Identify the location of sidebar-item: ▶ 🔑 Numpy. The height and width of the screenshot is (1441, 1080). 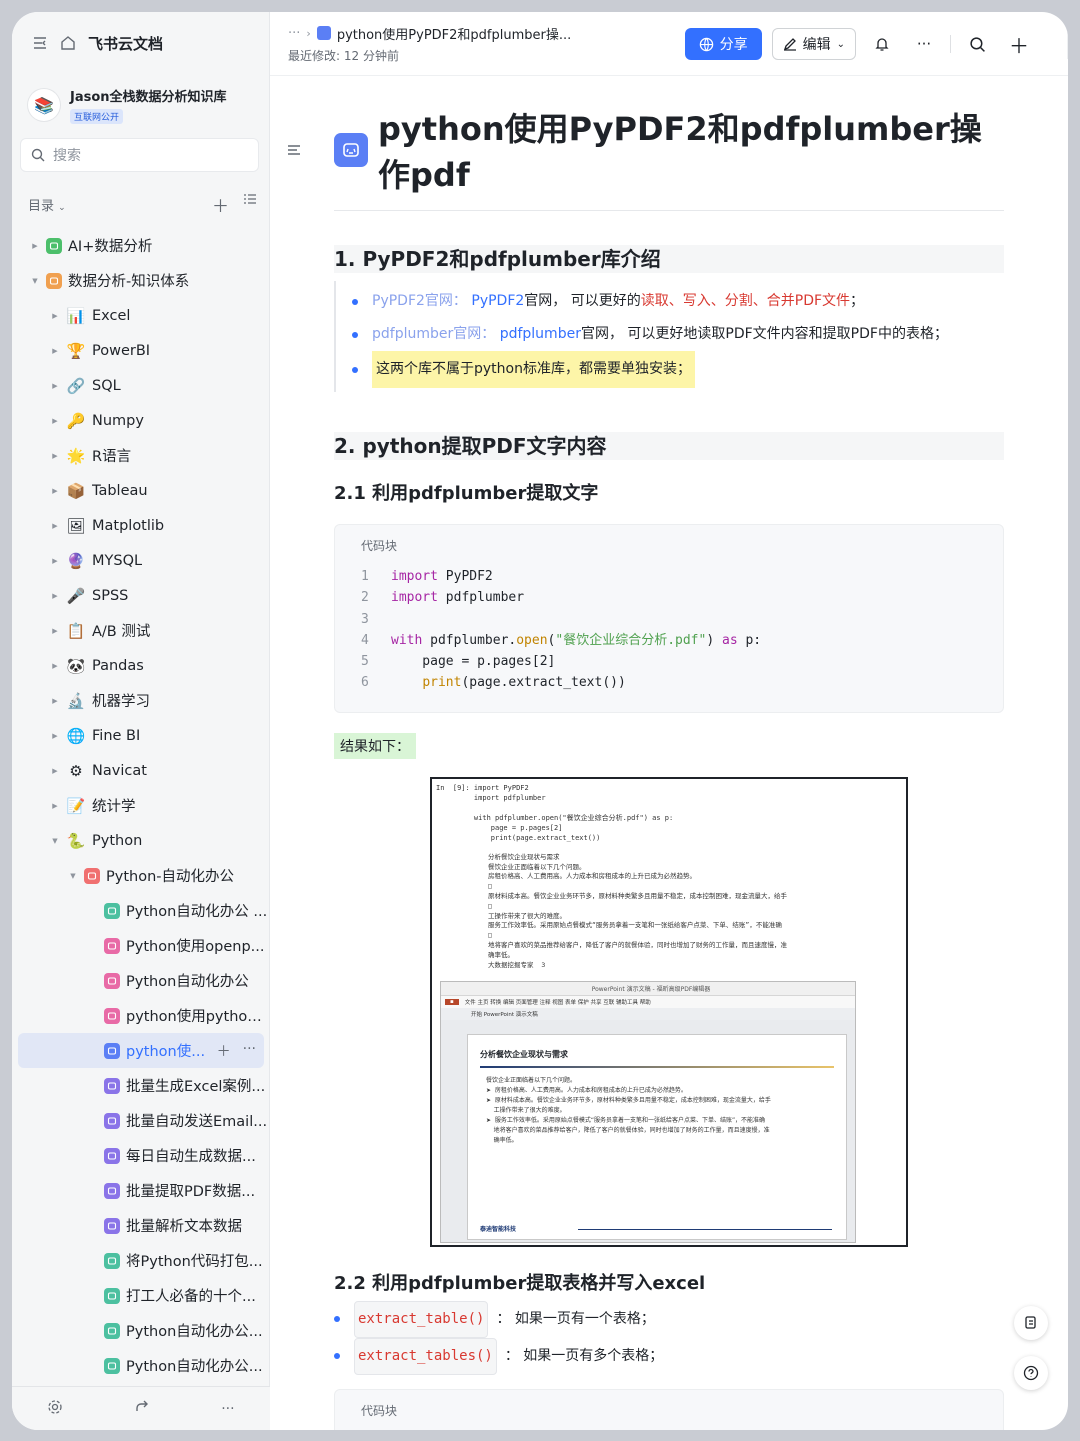
(141, 420).